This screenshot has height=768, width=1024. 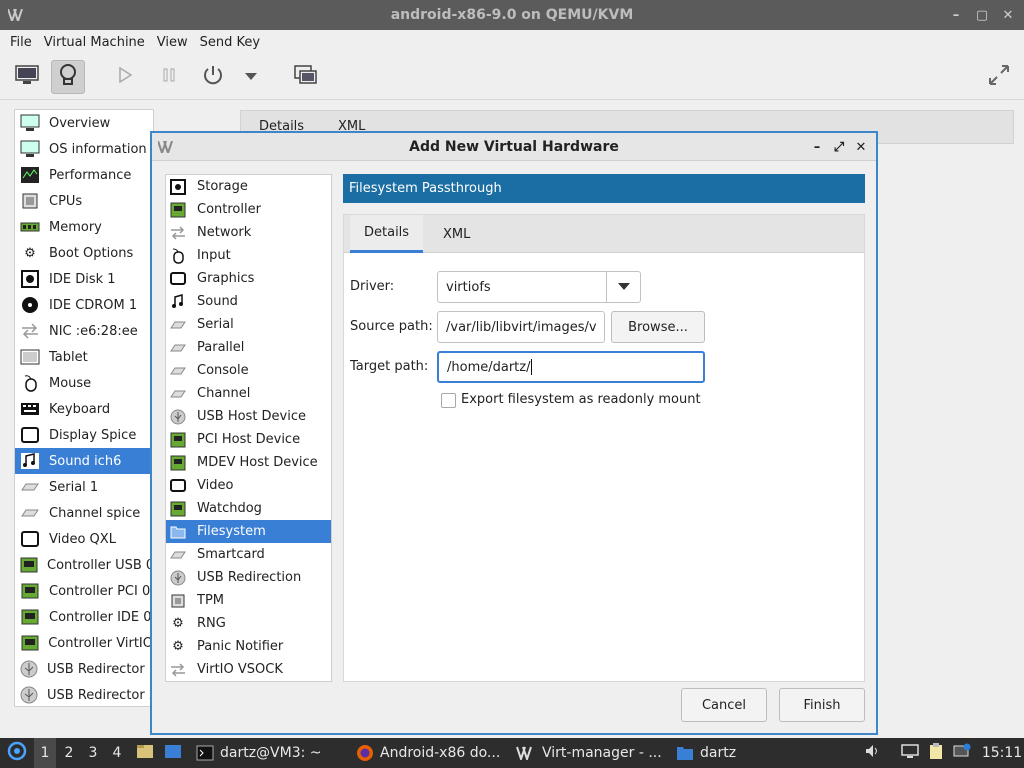 I want to click on network-tray-button, so click(x=962, y=753).